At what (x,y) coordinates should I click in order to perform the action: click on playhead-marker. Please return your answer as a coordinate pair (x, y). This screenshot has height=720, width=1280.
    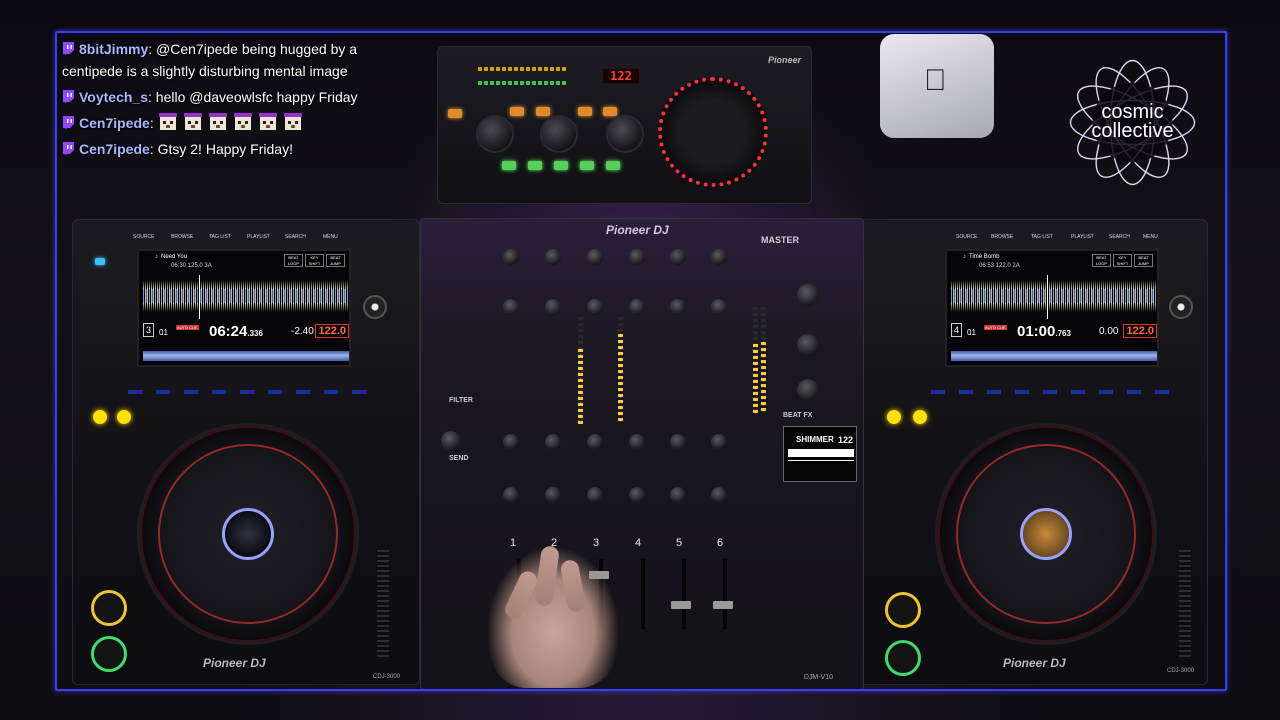
    Looking at the image, I should click on (199, 297).